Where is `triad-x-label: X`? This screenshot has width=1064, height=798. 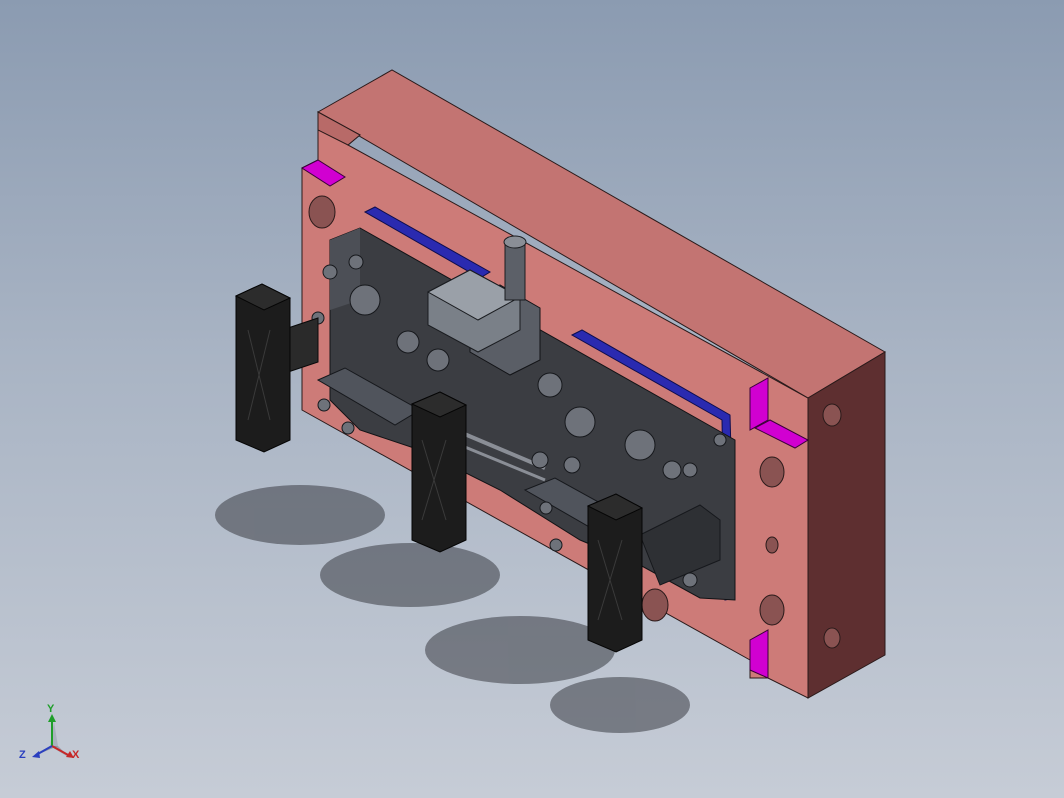
triad-x-label: X is located at coordinates (76, 755).